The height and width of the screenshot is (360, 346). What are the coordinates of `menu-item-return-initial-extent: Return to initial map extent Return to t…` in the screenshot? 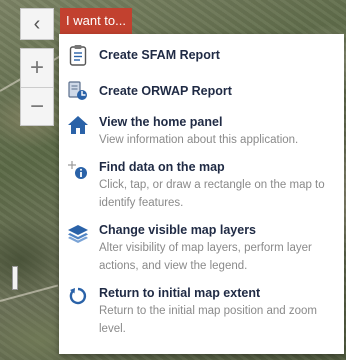 It's located at (201, 312).